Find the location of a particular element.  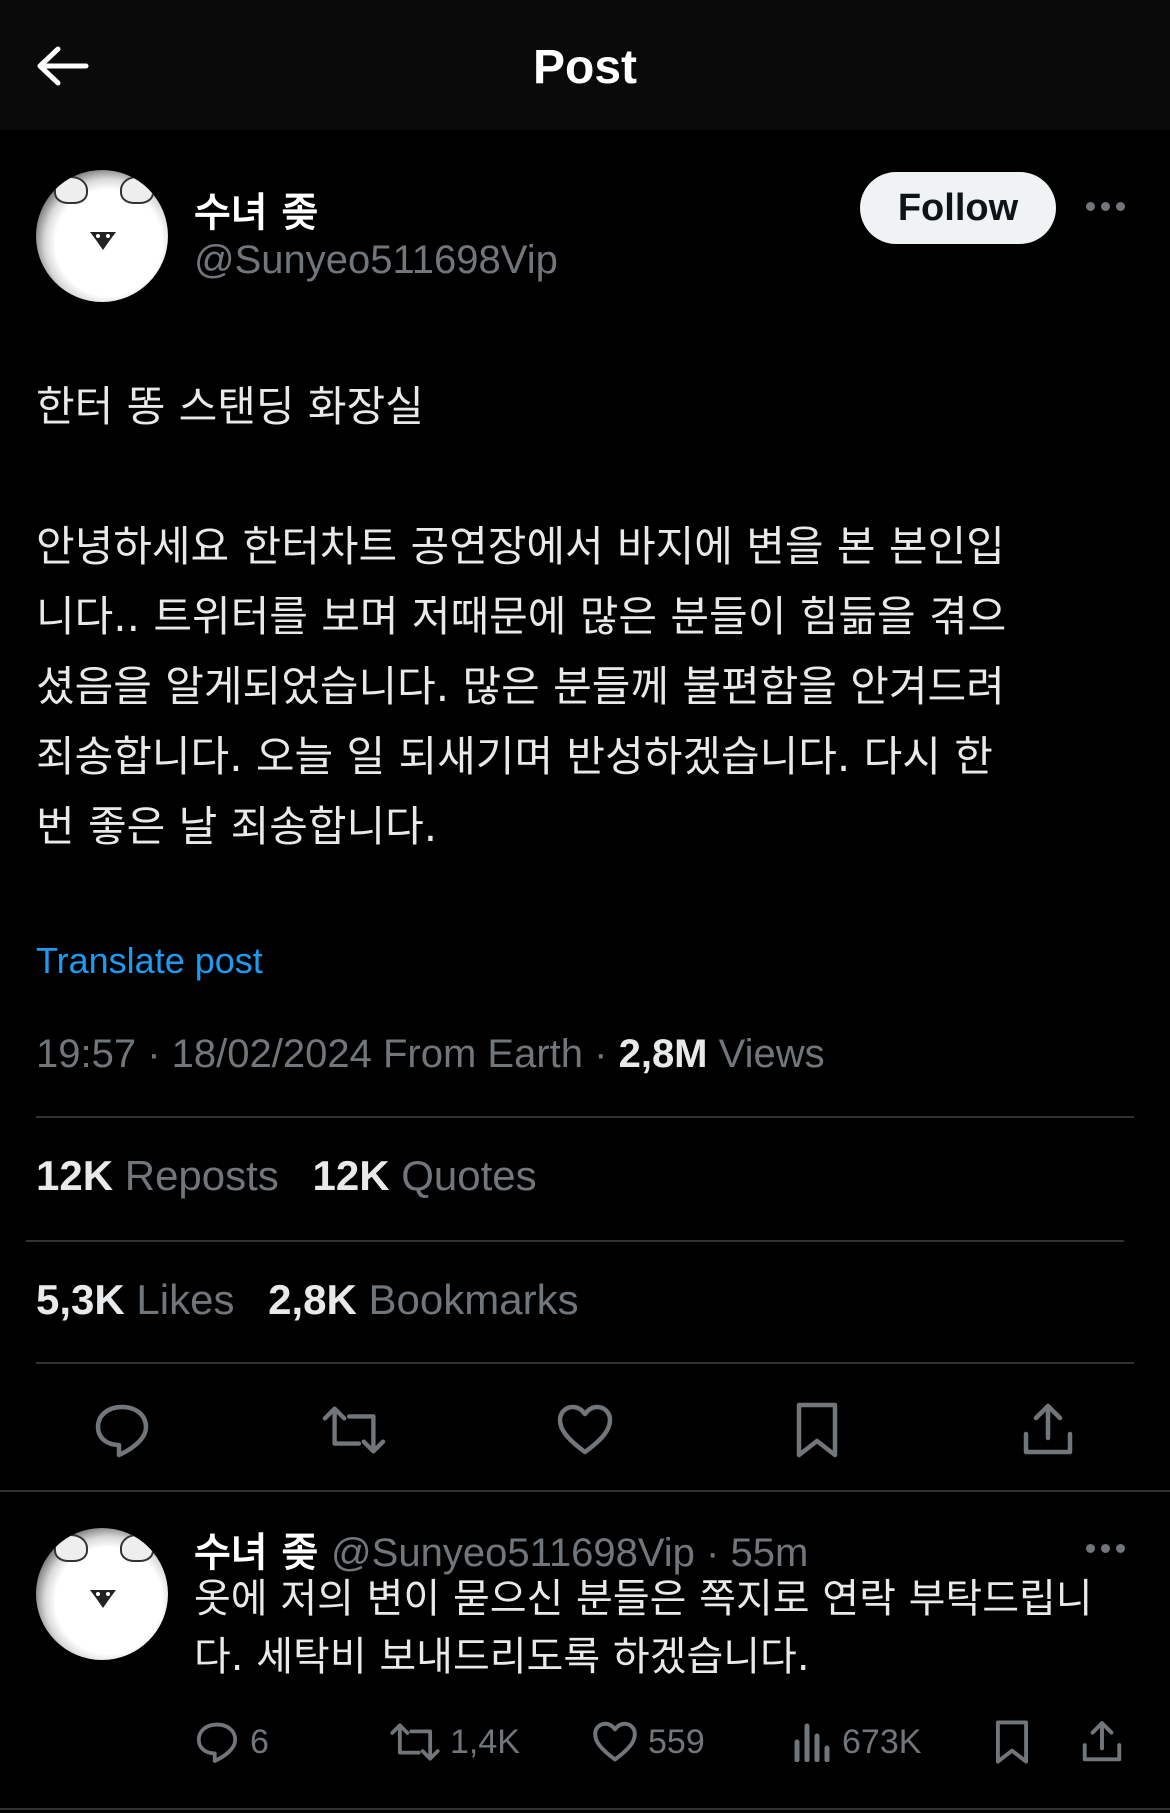

reposts-stat: 12K Reposts is located at coordinates (157, 1176).